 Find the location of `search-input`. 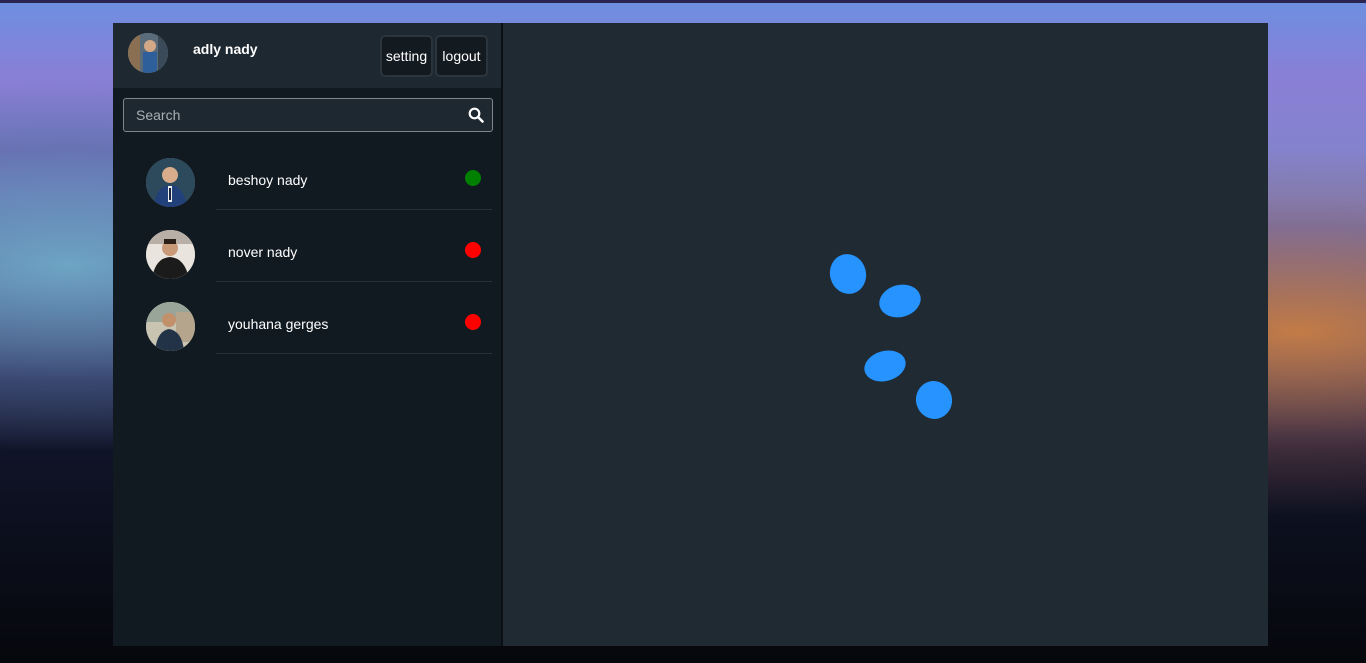

search-input is located at coordinates (289, 115).